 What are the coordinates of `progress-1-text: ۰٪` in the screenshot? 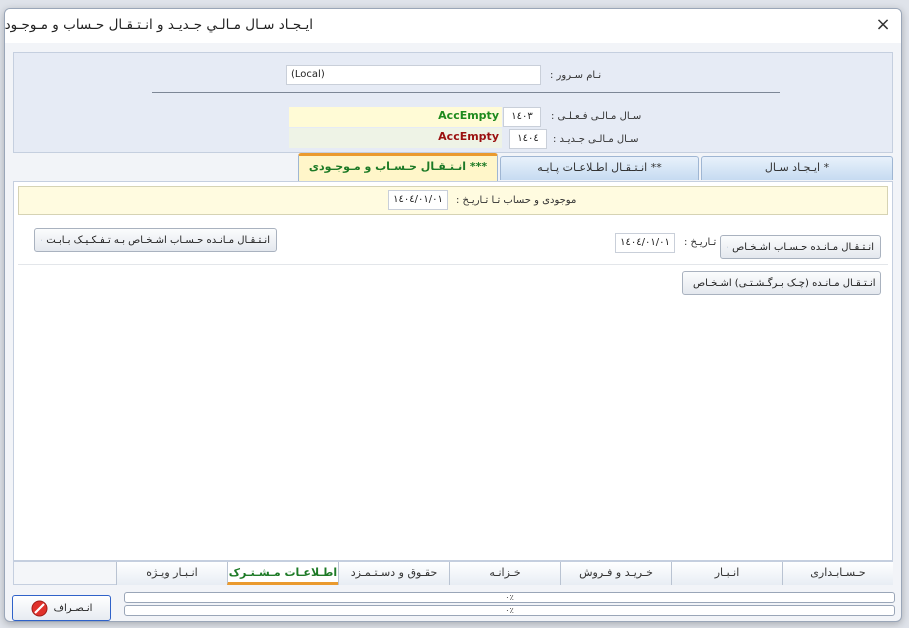 It's located at (509, 597).